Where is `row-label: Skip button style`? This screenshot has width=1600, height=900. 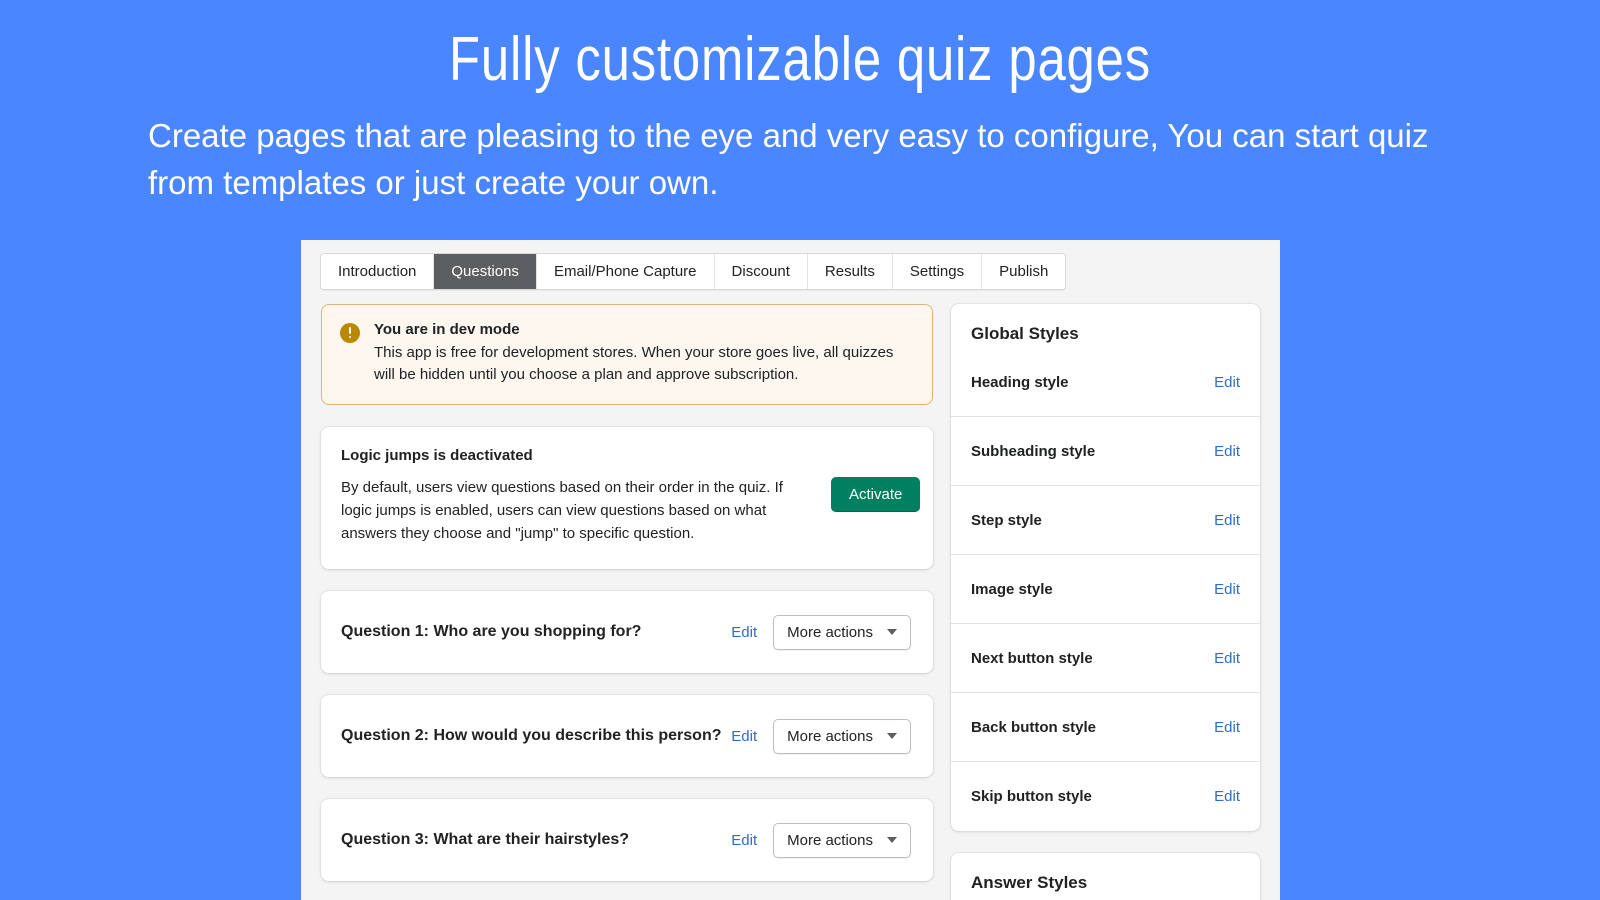 row-label: Skip button style is located at coordinates (1031, 796).